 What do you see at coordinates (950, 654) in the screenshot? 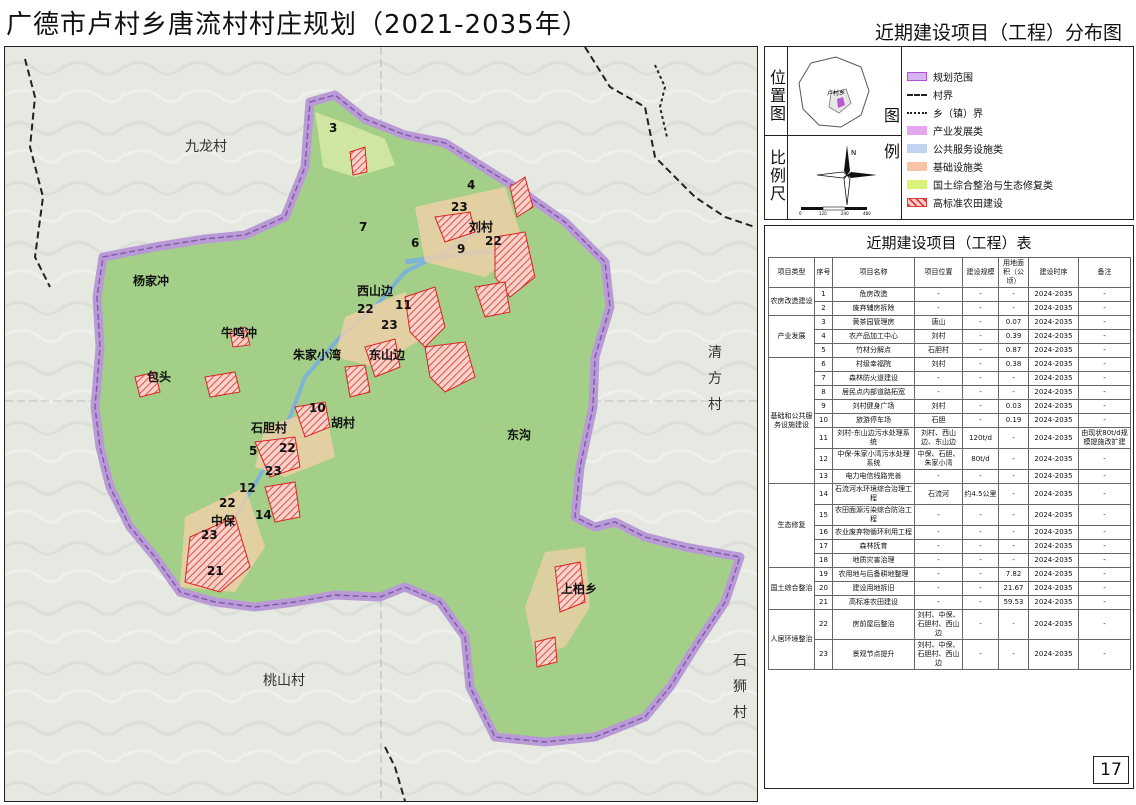
I see `table-row: 23 景观节点提升 刘村、中保、石胆村、西山边 - -2024-2035-` at bounding box center [950, 654].